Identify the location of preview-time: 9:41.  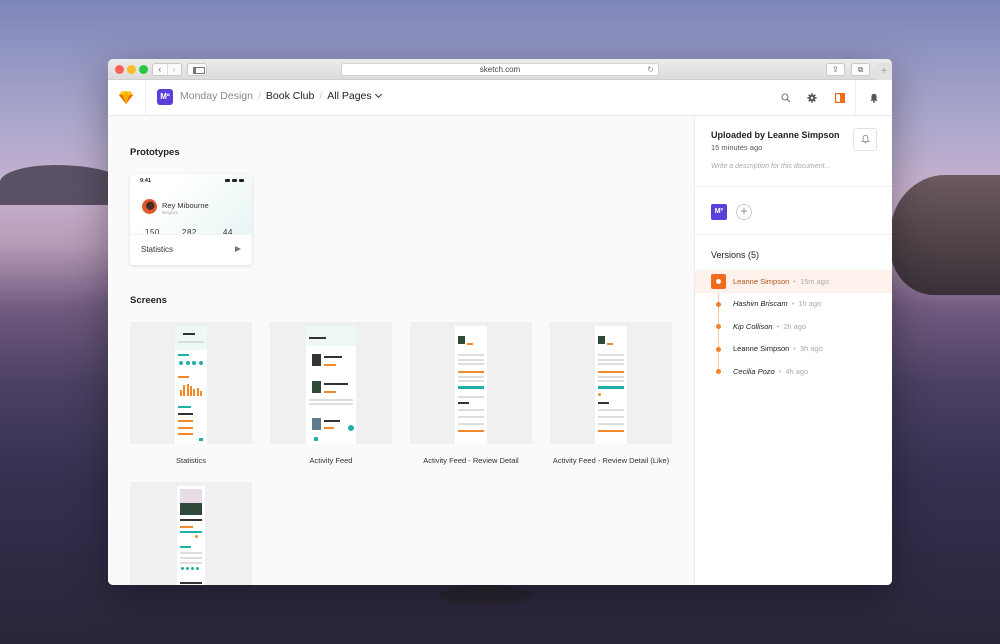
(146, 181).